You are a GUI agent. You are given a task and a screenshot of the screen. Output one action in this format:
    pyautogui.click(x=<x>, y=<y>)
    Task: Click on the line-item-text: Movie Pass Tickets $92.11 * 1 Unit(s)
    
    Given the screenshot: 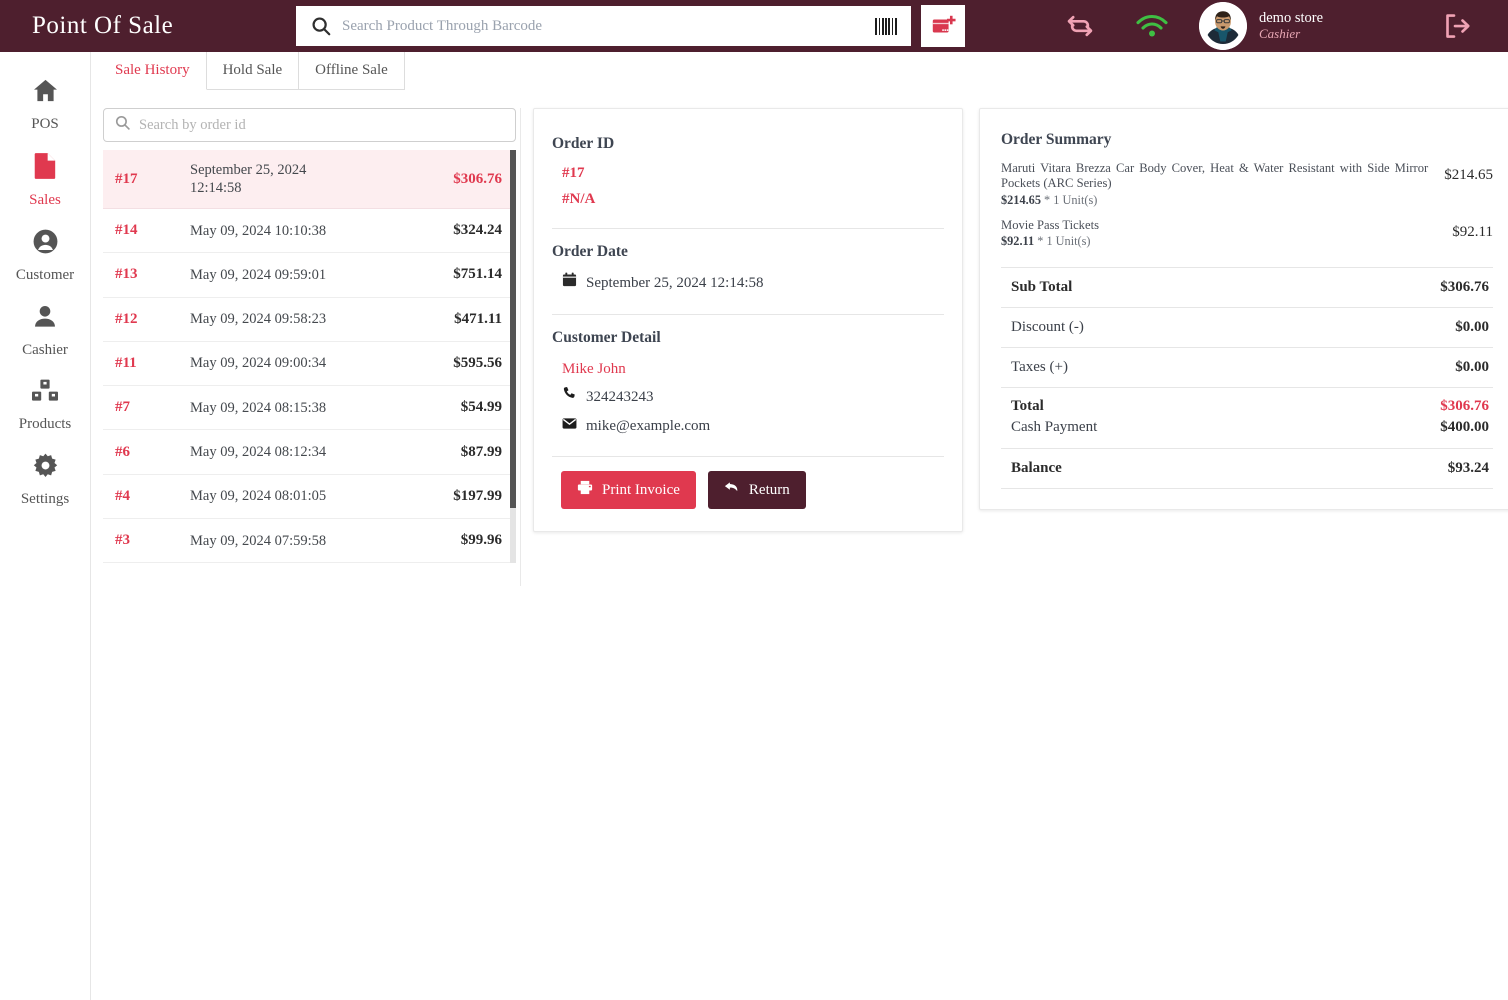 What is the action you would take?
    pyautogui.click(x=1226, y=233)
    